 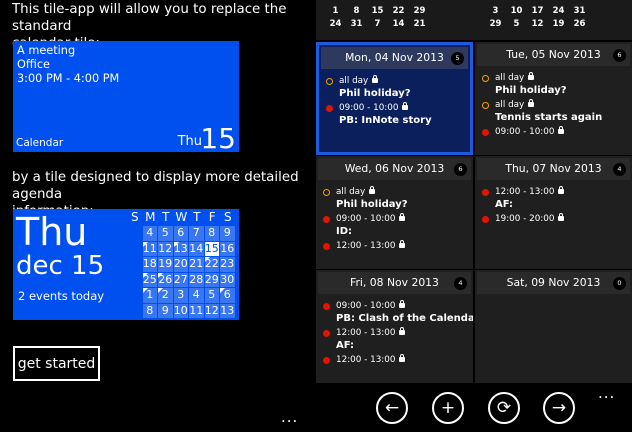 I want to click on mini-calendar-day: 27, so click(x=180, y=279).